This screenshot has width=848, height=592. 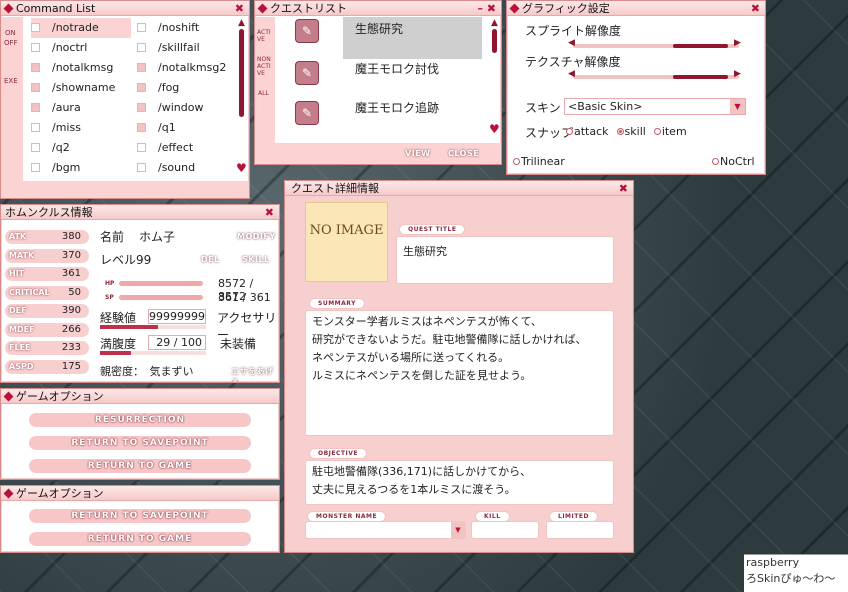 I want to click on resurrection-button: RESURRECTION, so click(x=140, y=420).